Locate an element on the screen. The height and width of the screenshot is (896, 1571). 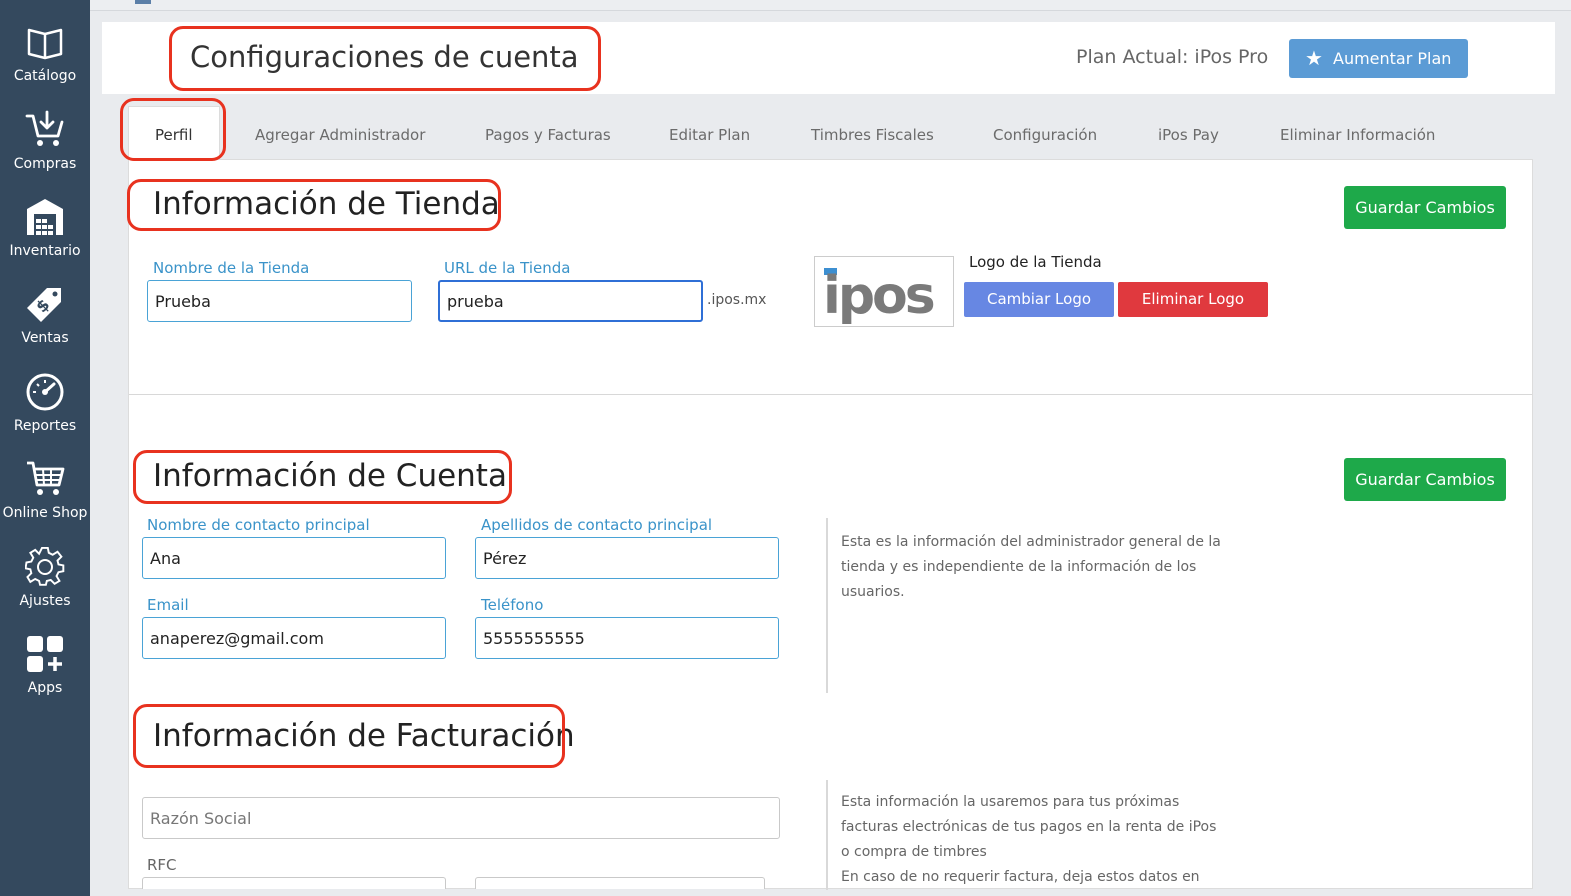
ipos-logo: ipos is located at coordinates (880, 296).